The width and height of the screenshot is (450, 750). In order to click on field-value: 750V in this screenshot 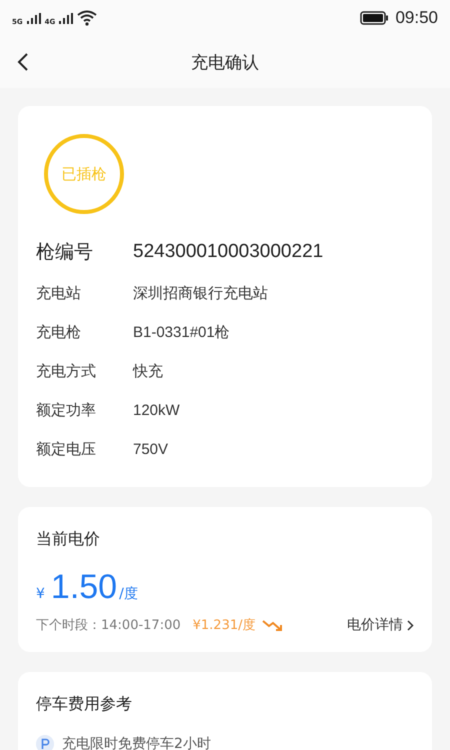, I will do `click(150, 449)`.